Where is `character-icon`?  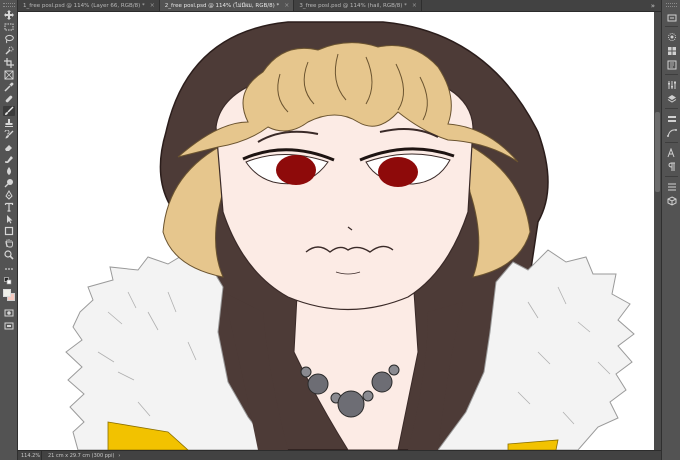 character-icon is located at coordinates (671, 152).